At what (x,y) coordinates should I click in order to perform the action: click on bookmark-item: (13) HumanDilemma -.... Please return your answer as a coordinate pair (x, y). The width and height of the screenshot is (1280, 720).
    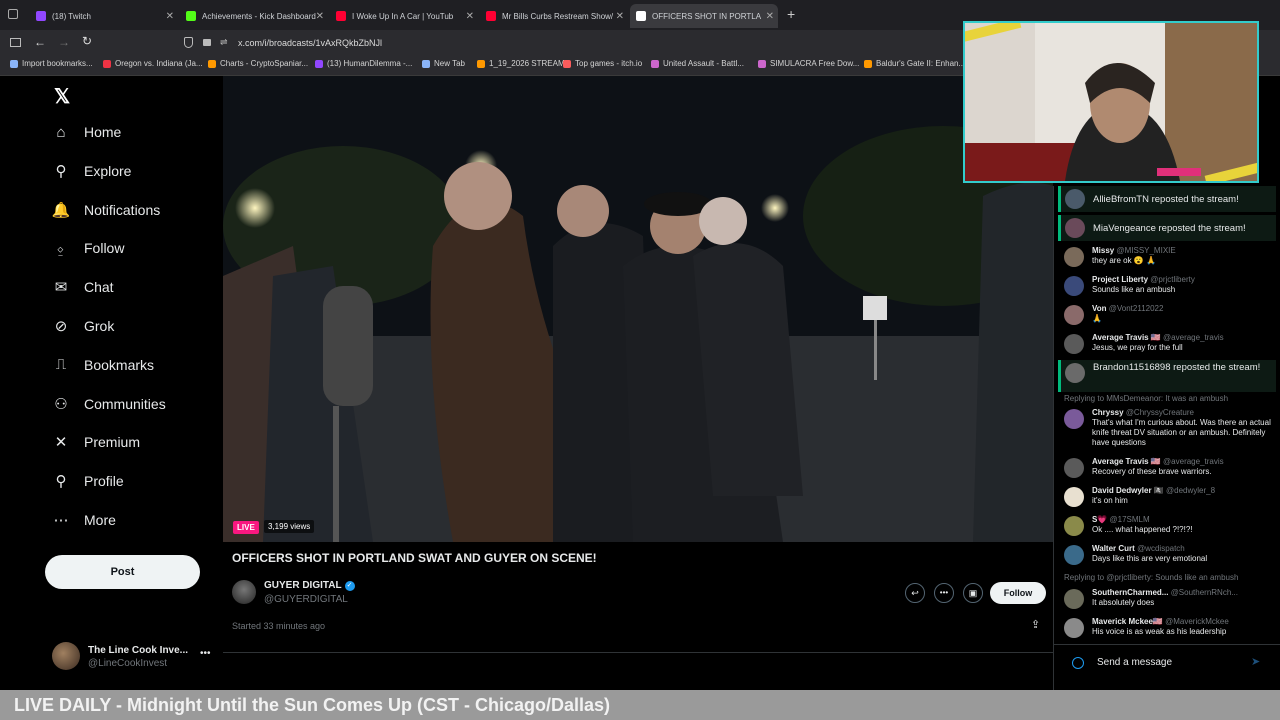
    Looking at the image, I should click on (363, 63).